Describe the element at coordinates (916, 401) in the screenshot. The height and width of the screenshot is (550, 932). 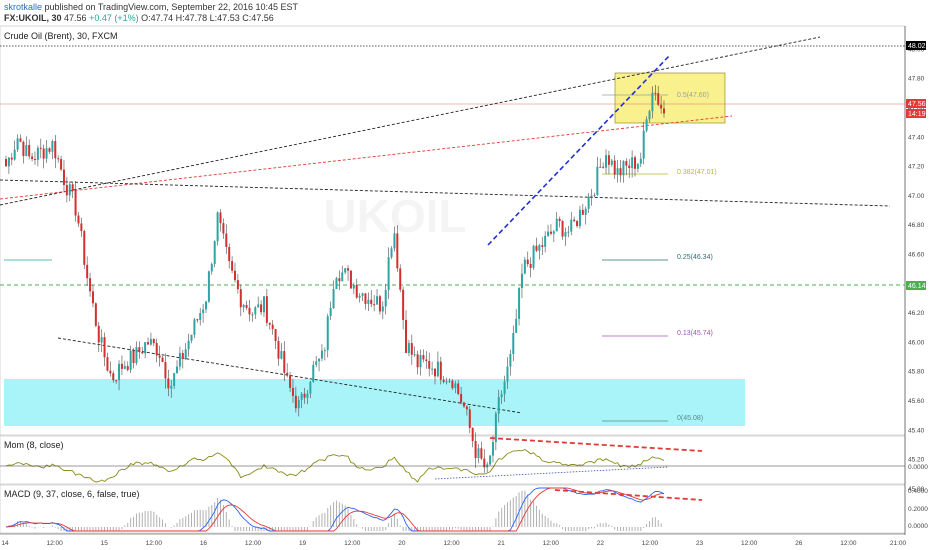
I see `price-tick-12: 45.60` at that location.